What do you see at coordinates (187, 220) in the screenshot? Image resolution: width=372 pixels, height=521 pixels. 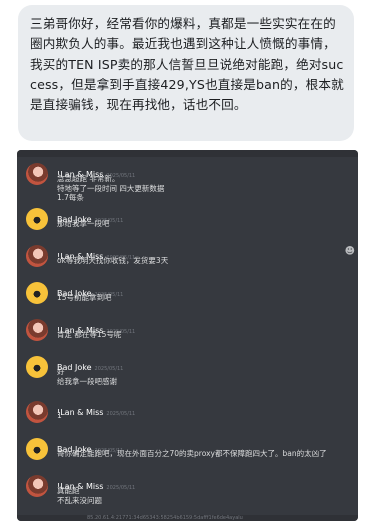 I see `chat-message: Bad Joke 2025/05/11 那给我拿一段吧` at bounding box center [187, 220].